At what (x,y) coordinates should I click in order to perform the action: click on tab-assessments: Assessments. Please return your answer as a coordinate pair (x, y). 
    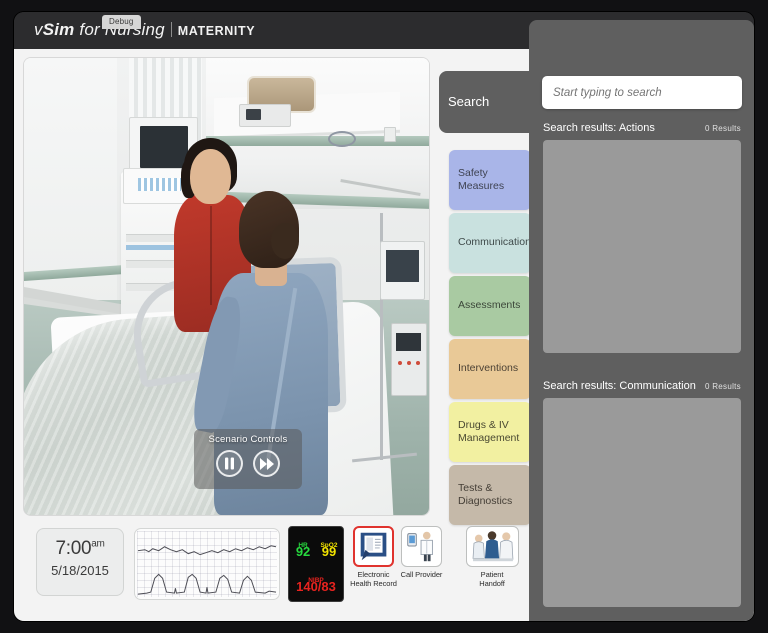
    Looking at the image, I should click on (490, 306).